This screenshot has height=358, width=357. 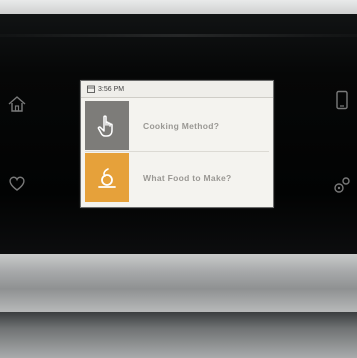 What do you see at coordinates (178, 35) in the screenshot?
I see `glass-reflection` at bounding box center [178, 35].